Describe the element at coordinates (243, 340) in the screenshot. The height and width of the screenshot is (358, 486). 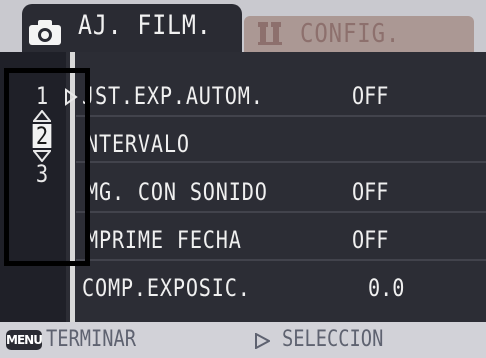
I see `footer-bar: MENU TERMINAR SELECCION` at that location.